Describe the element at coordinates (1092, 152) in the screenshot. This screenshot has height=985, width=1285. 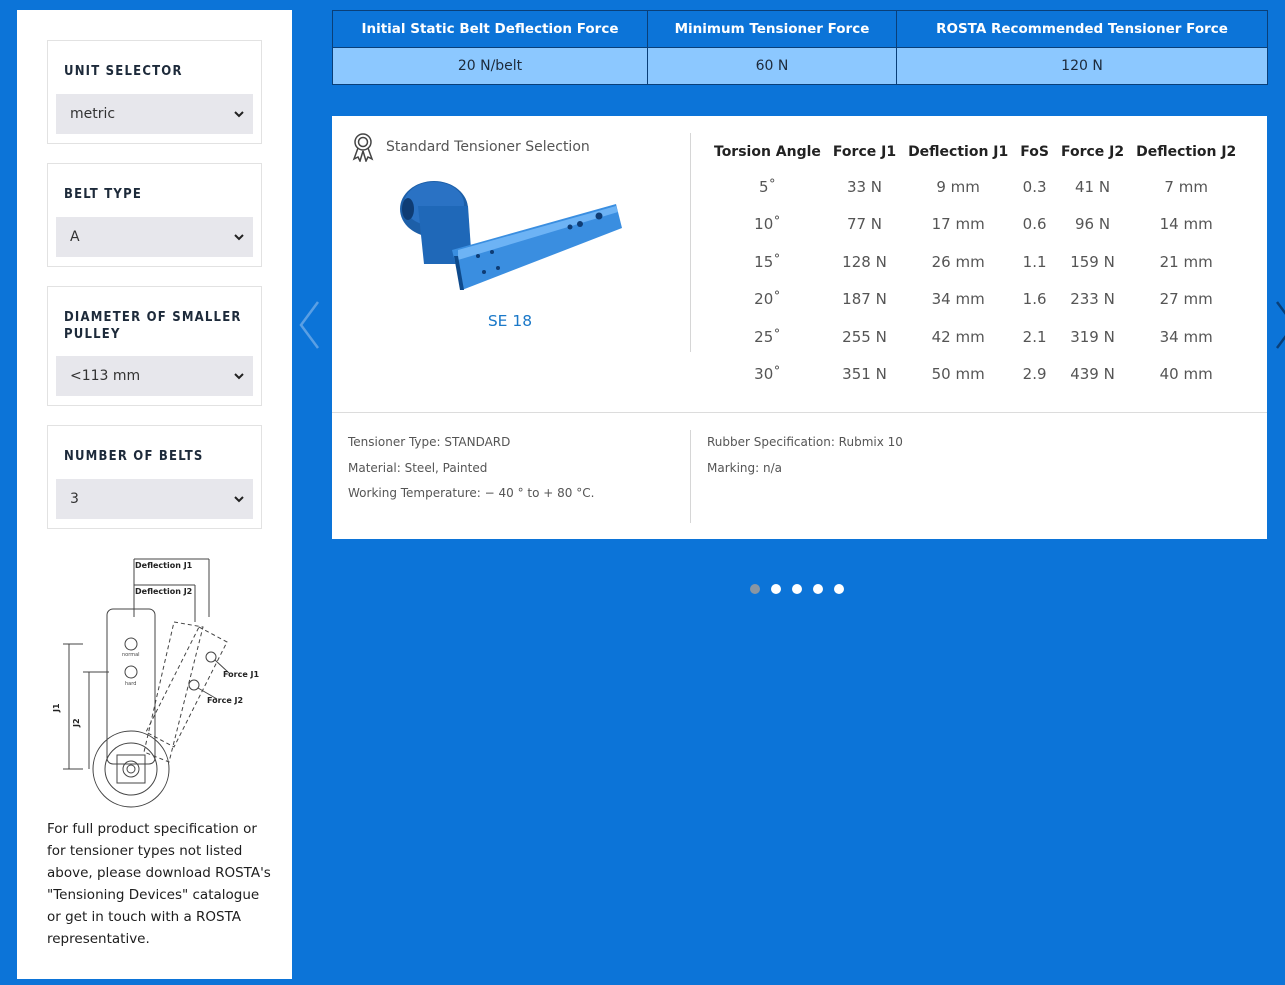
I see `force-j2-header: Force J2` at that location.